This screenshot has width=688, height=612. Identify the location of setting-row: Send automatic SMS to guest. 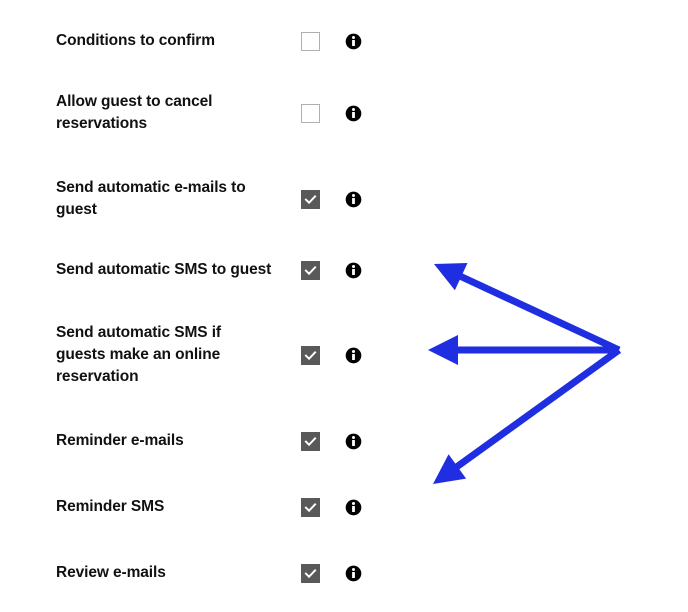
(200, 270).